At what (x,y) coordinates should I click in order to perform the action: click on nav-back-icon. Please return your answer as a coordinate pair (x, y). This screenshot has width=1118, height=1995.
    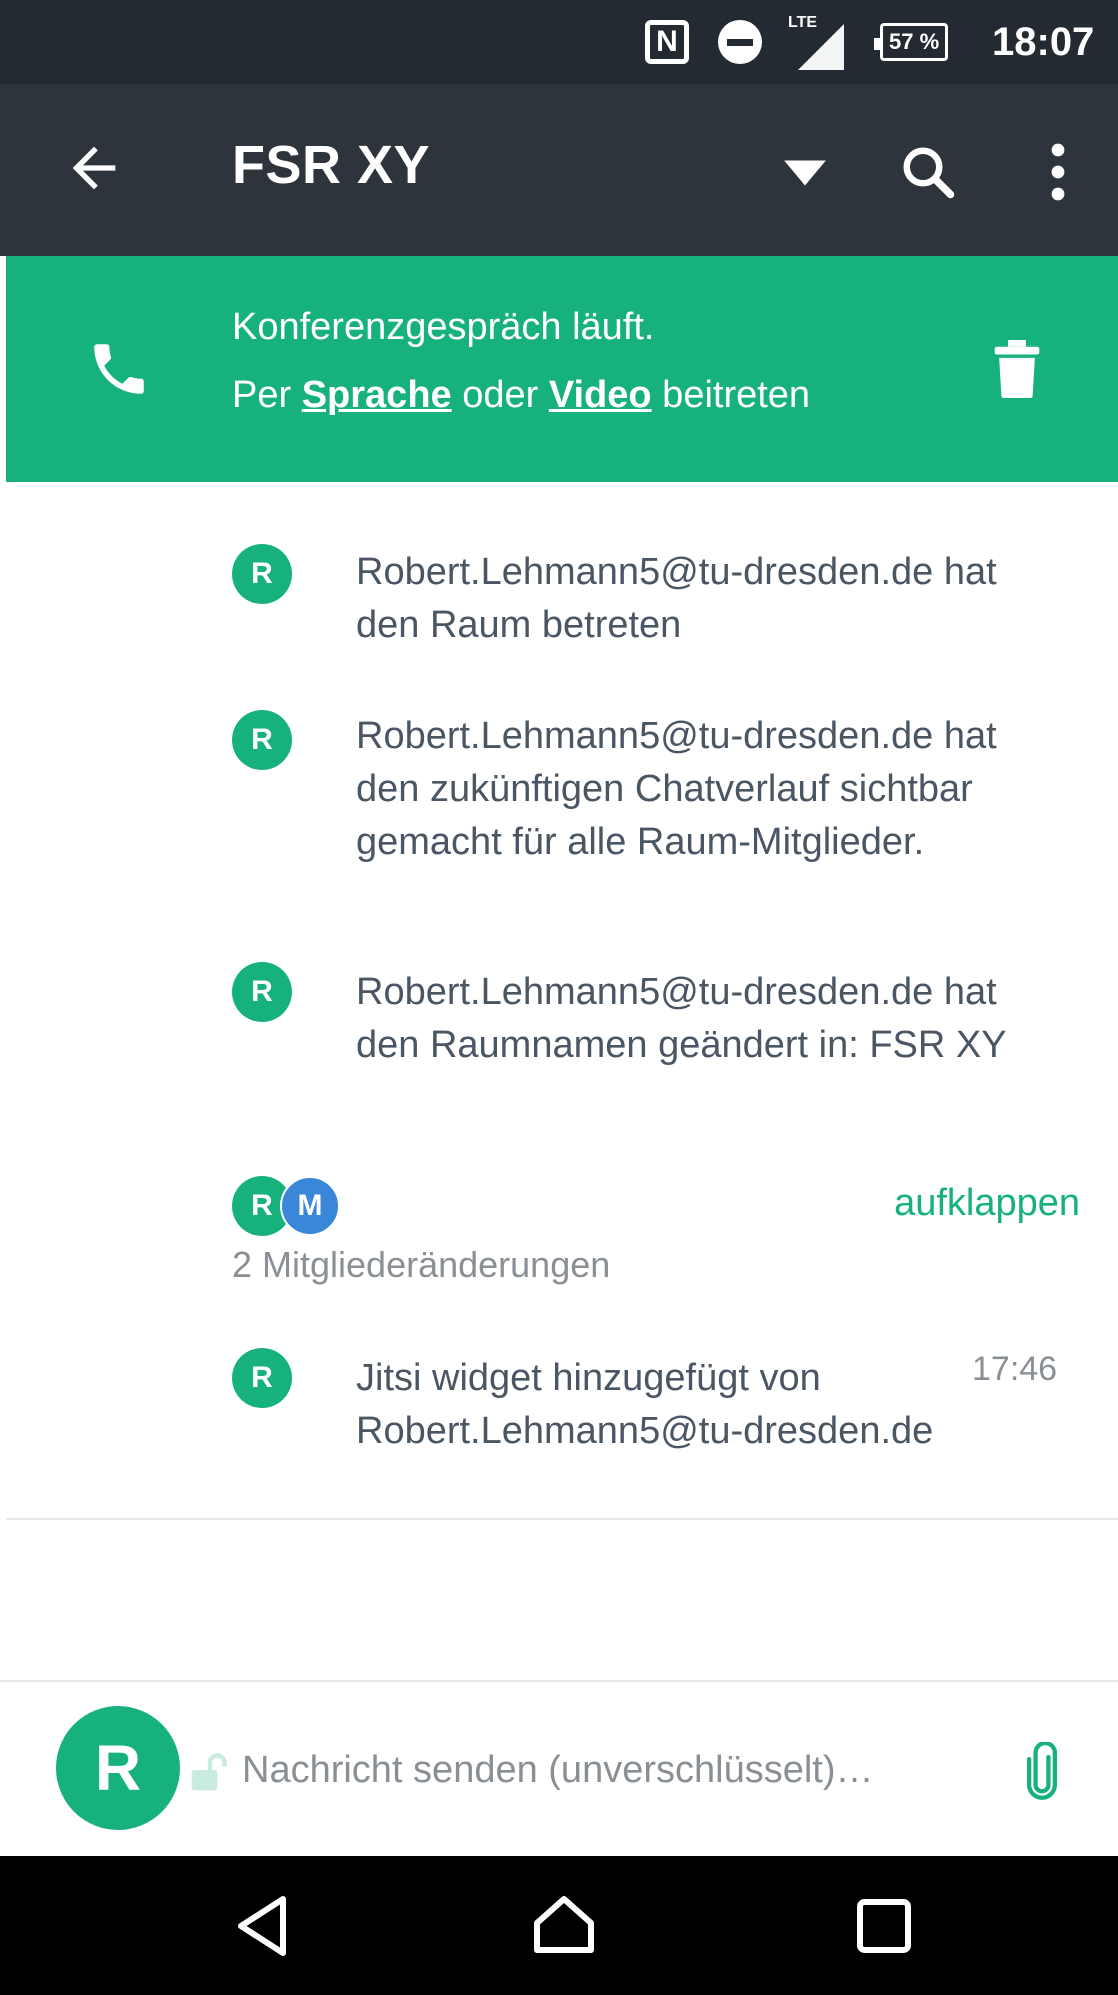
    Looking at the image, I should click on (262, 1926).